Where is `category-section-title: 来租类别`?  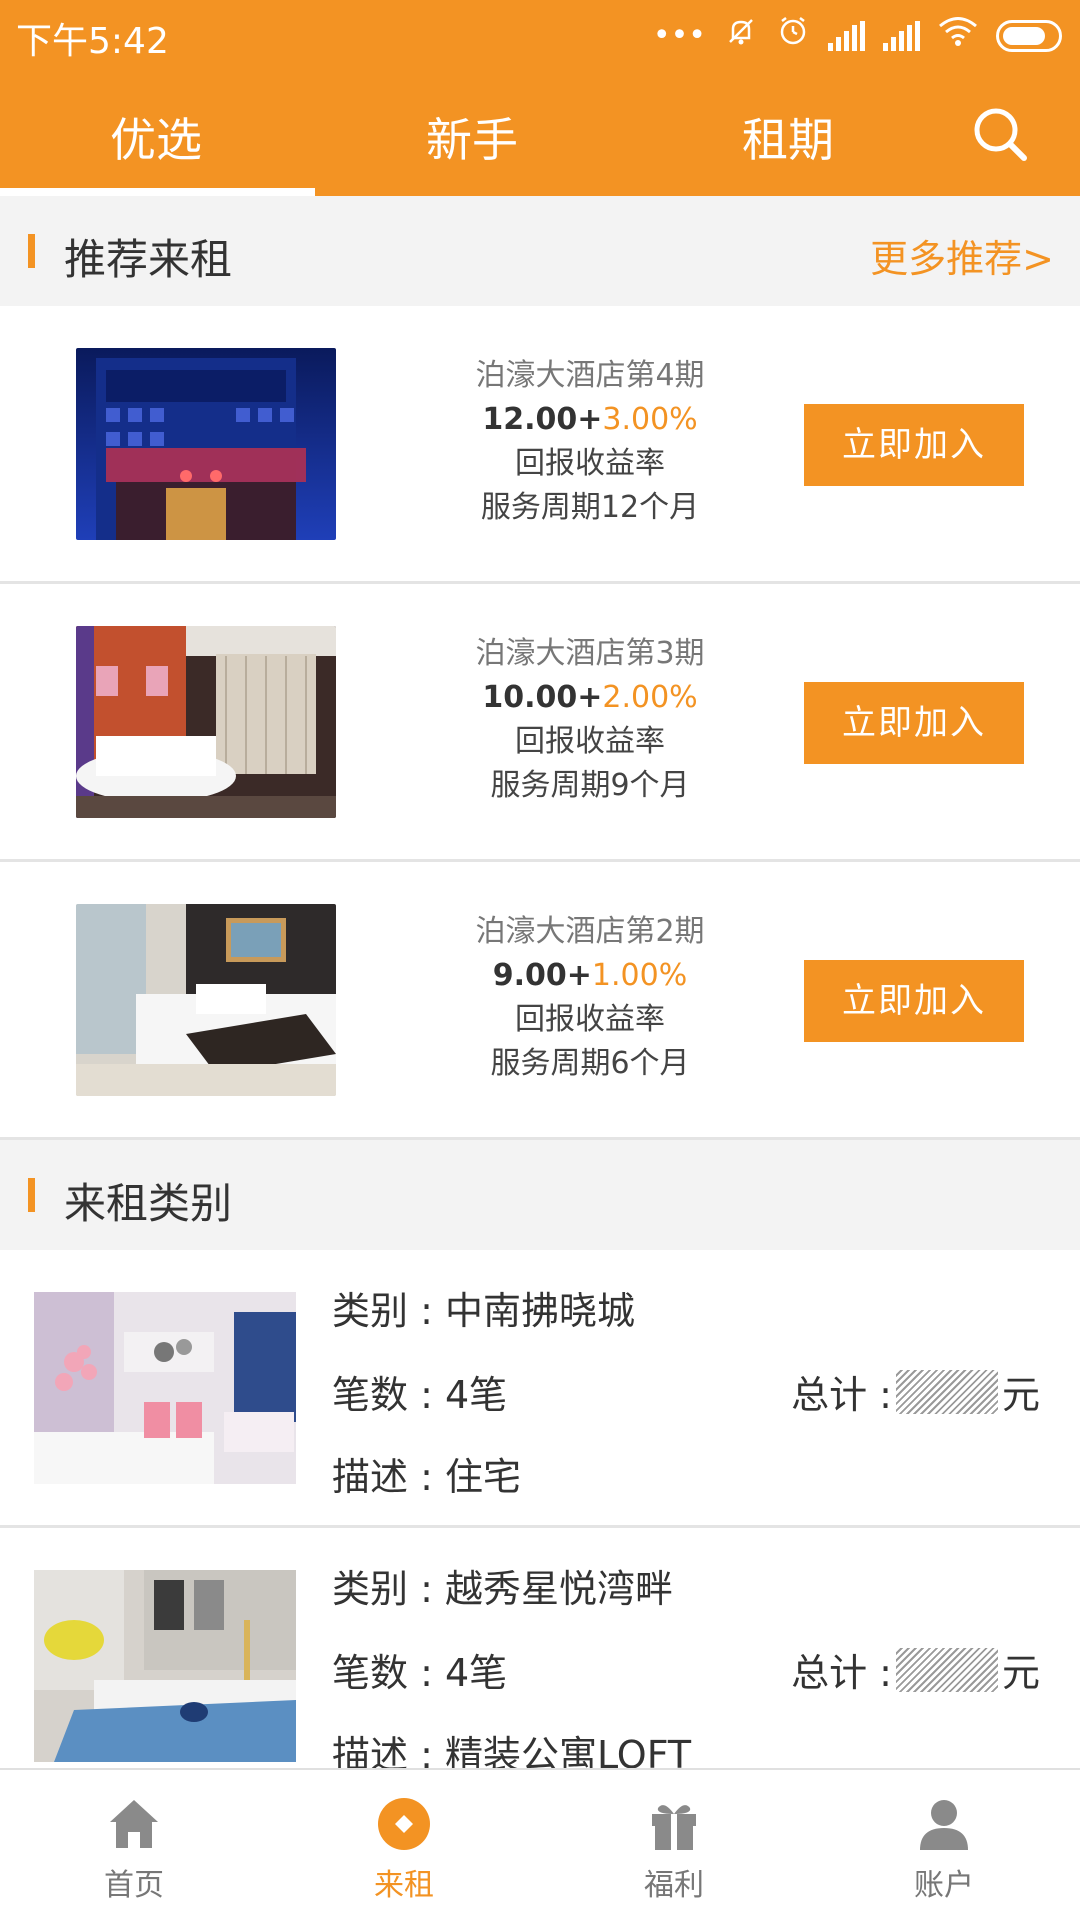 category-section-title: 来租类别 is located at coordinates (148, 1203).